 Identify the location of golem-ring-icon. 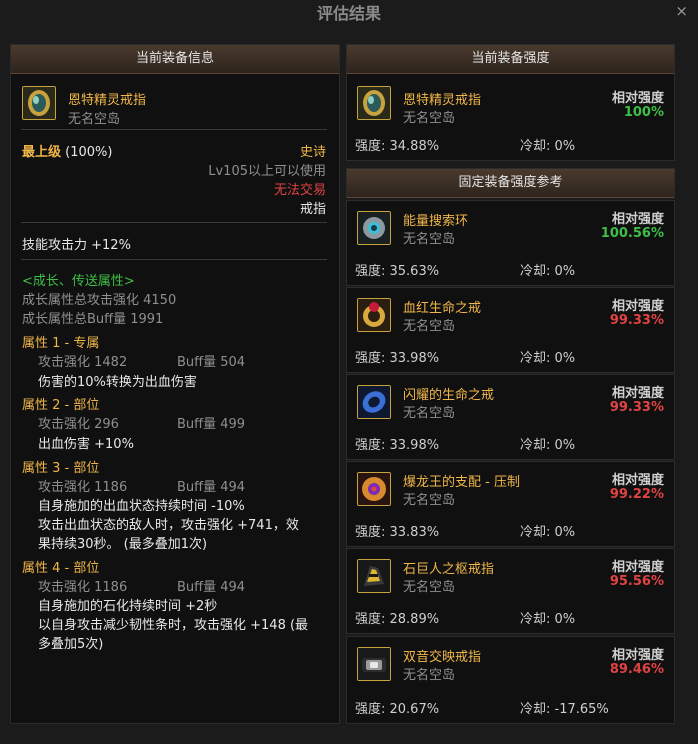
(374, 576).